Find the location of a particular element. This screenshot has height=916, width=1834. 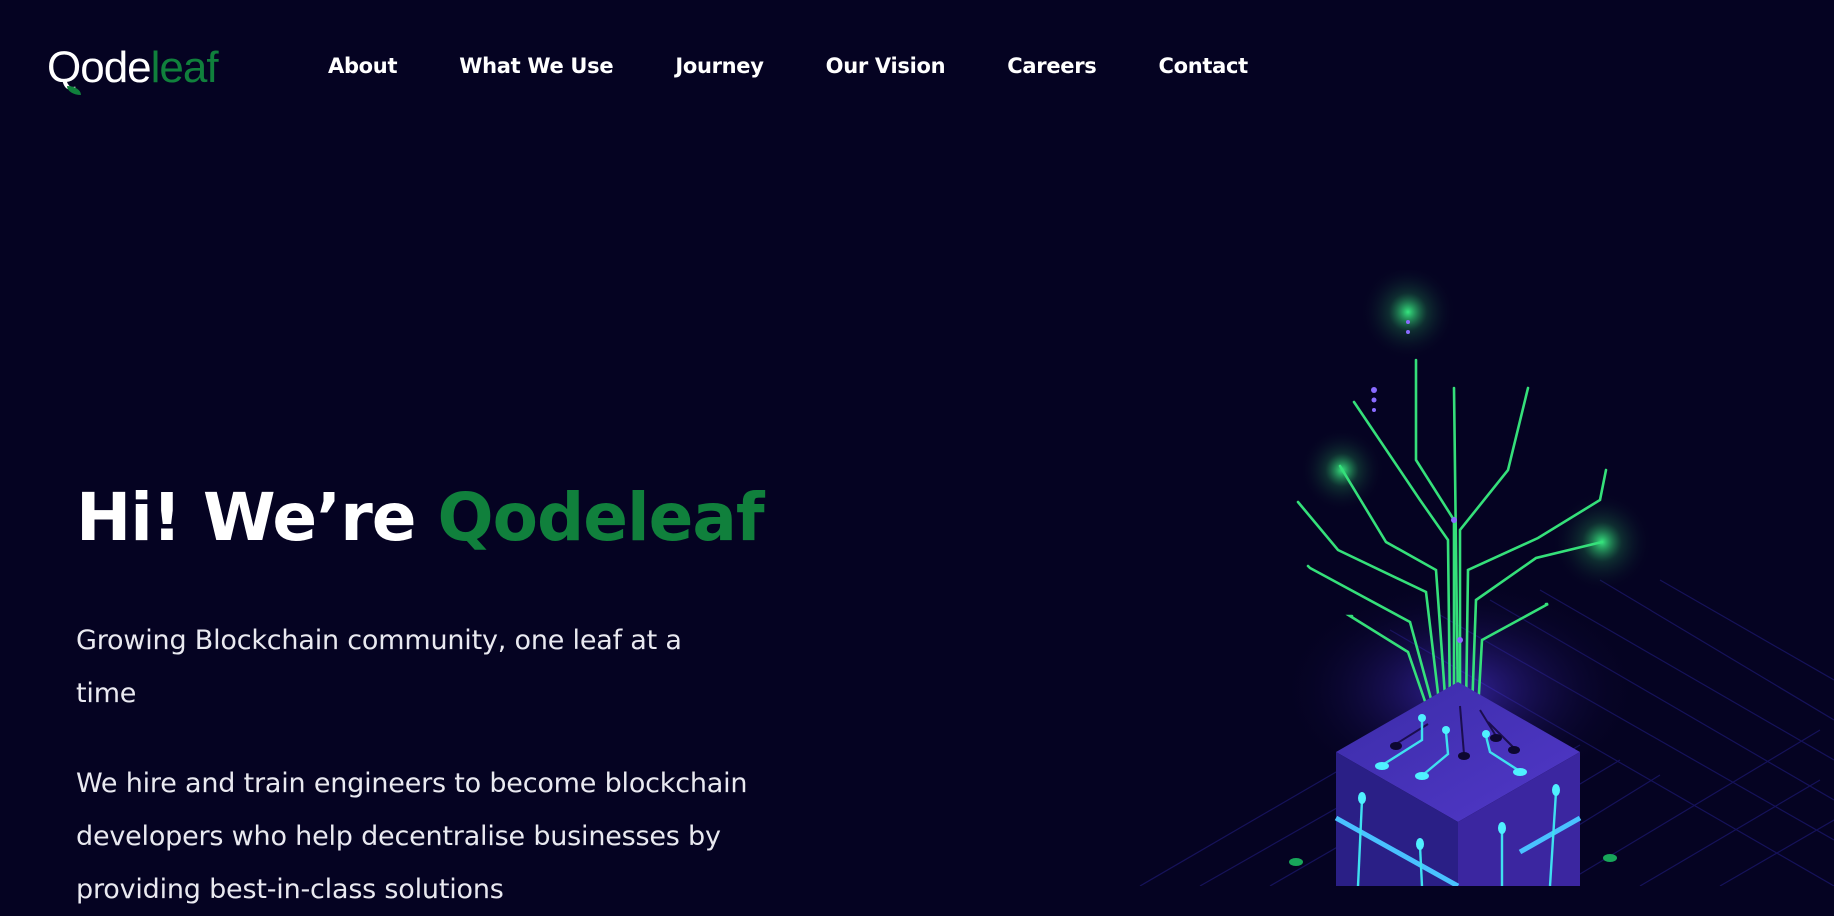

nav-item-contact: Contact is located at coordinates (1203, 66).